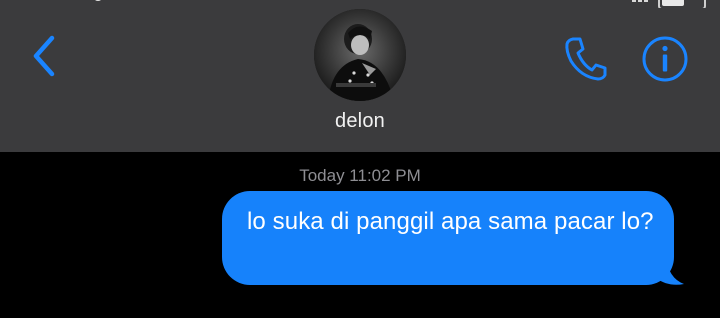 This screenshot has height=318, width=720. What do you see at coordinates (640, 1) in the screenshot?
I see `wifi-icon` at bounding box center [640, 1].